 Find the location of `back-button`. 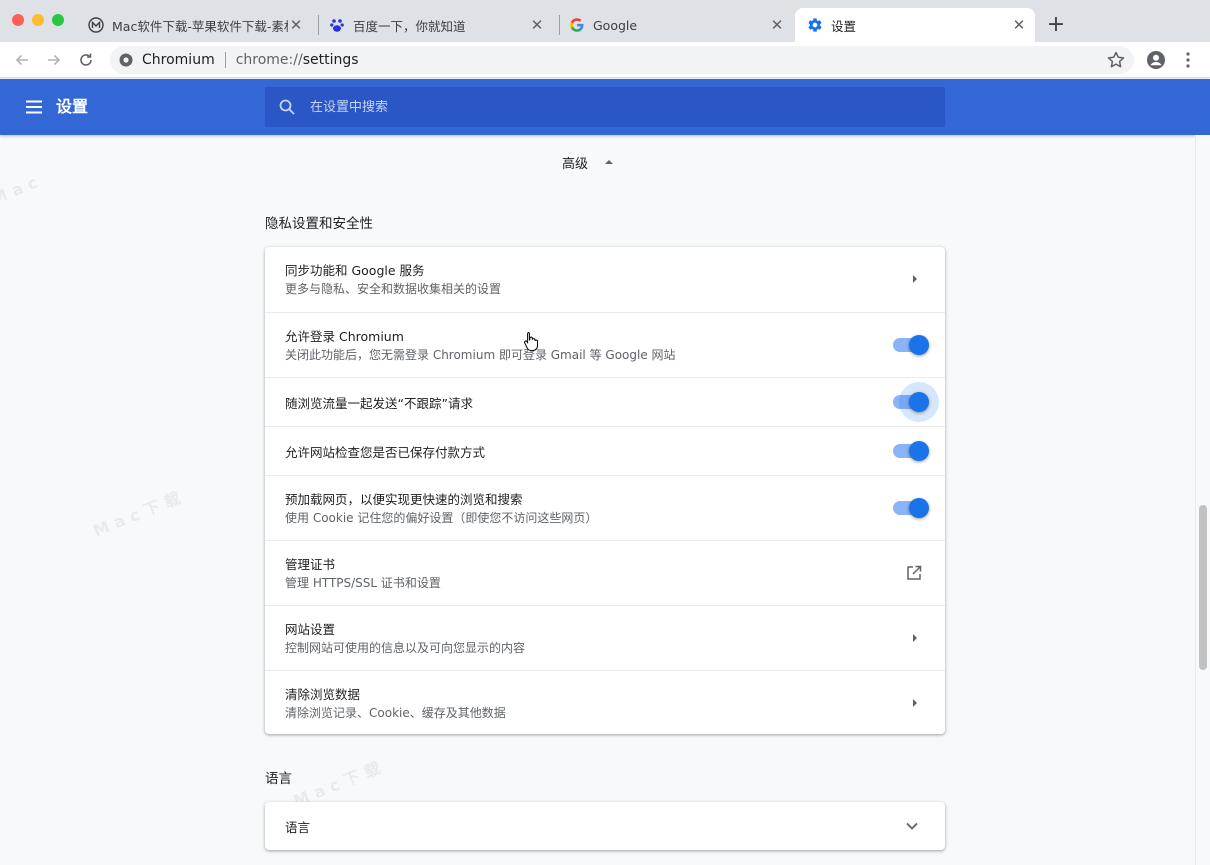

back-button is located at coordinates (22, 60).